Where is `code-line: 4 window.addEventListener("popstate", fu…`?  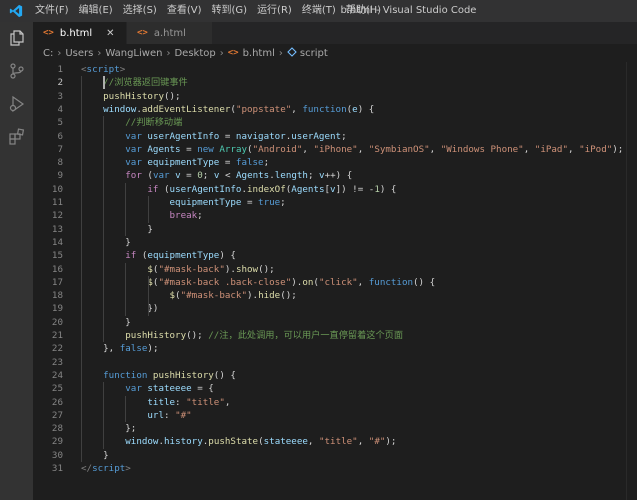 code-line: 4 window.addEventListener("popstate", fu… is located at coordinates (335, 109).